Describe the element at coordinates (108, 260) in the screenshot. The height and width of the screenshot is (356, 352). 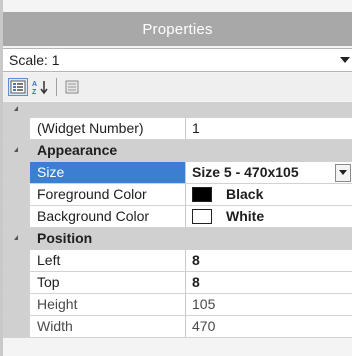
I see `property-name: Left` at that location.